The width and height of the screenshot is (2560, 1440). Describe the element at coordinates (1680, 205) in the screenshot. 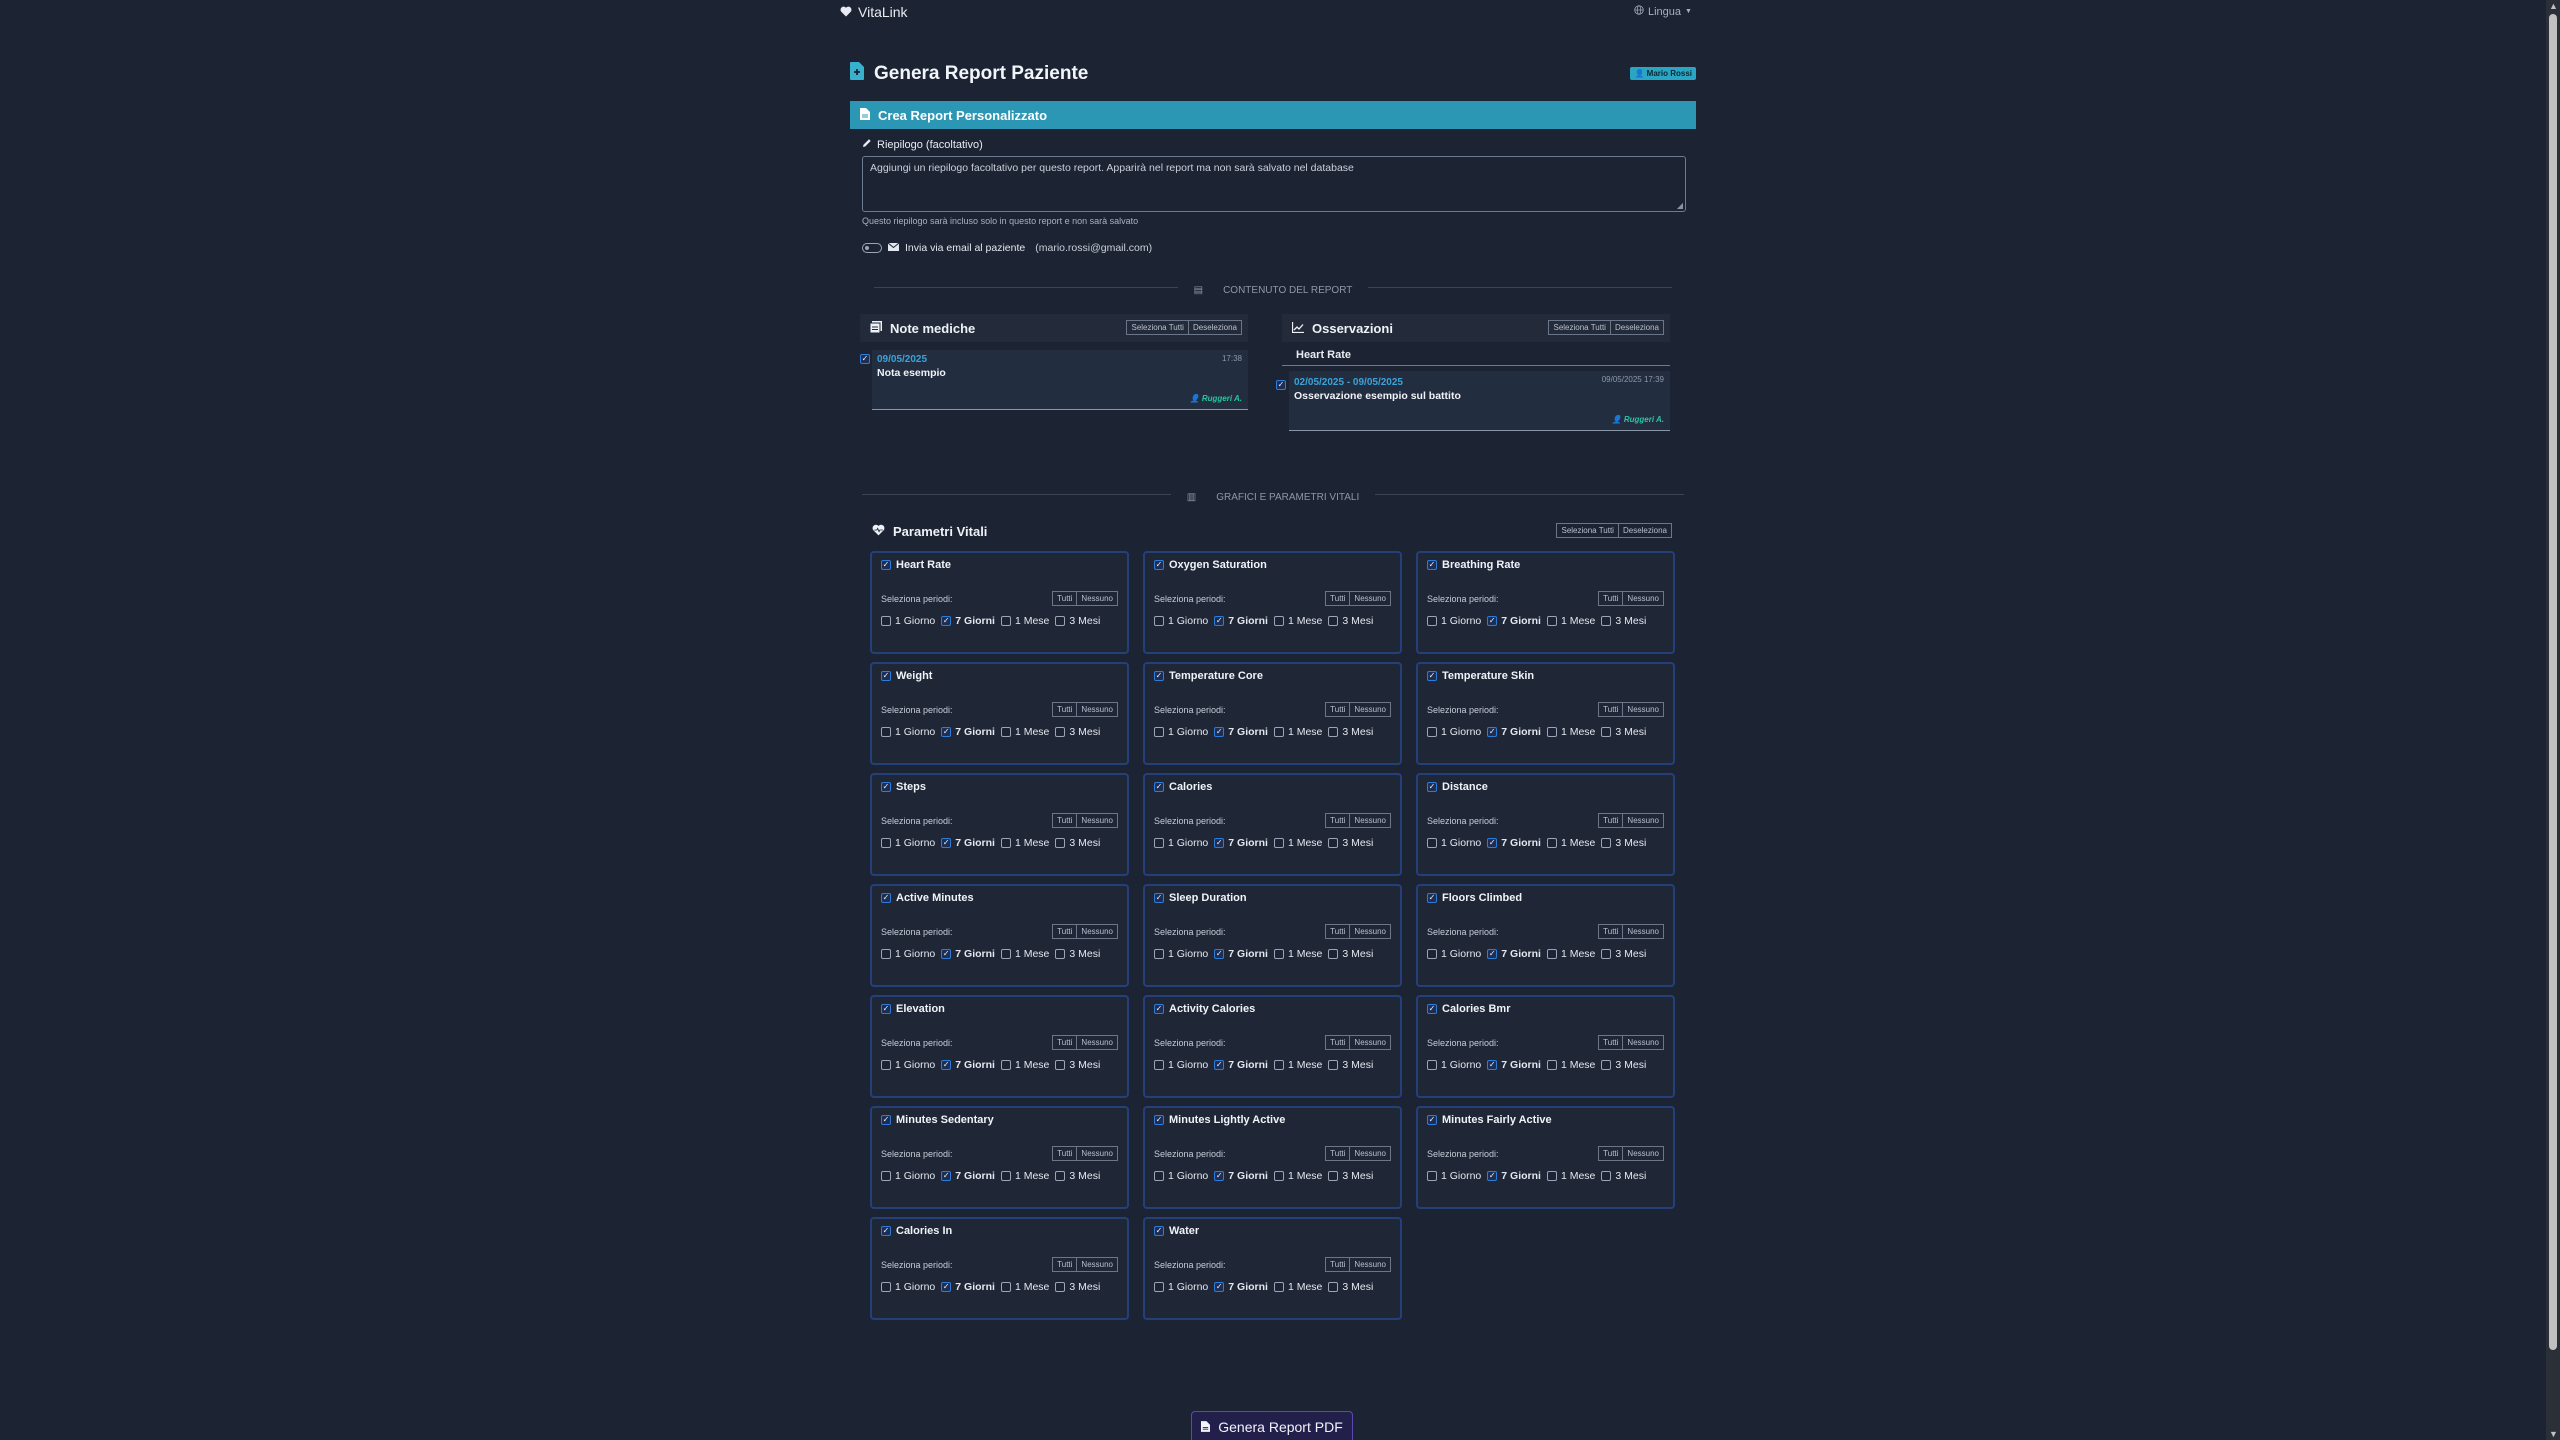

I see `resize-handle-icon: ◢` at that location.